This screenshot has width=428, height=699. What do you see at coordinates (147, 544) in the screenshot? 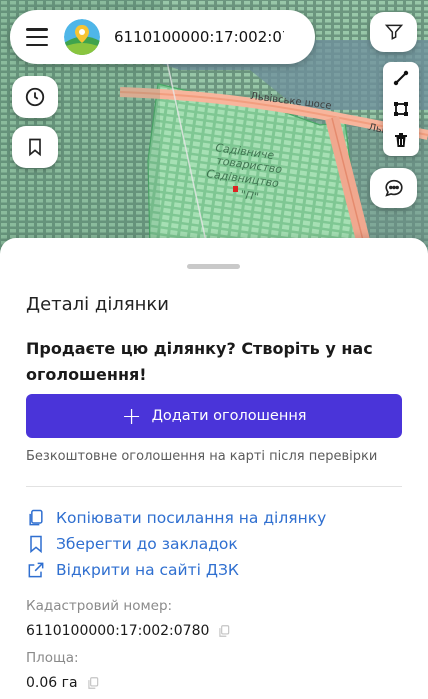
I see `save-bookmark-label: Зберегти до закладок` at bounding box center [147, 544].